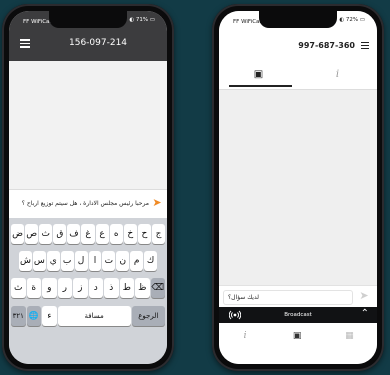  I want to click on keyboard-row-2: ش س ي ب ل ا ت ن م ك, so click(88, 261).